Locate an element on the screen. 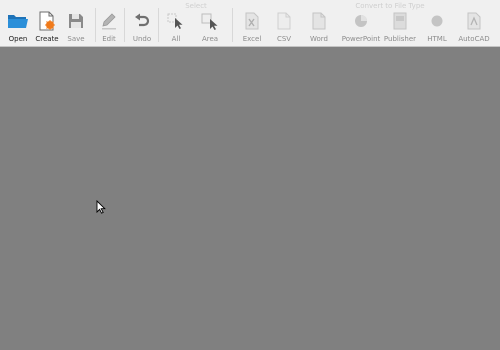  select-all-button: All is located at coordinates (176, 23).